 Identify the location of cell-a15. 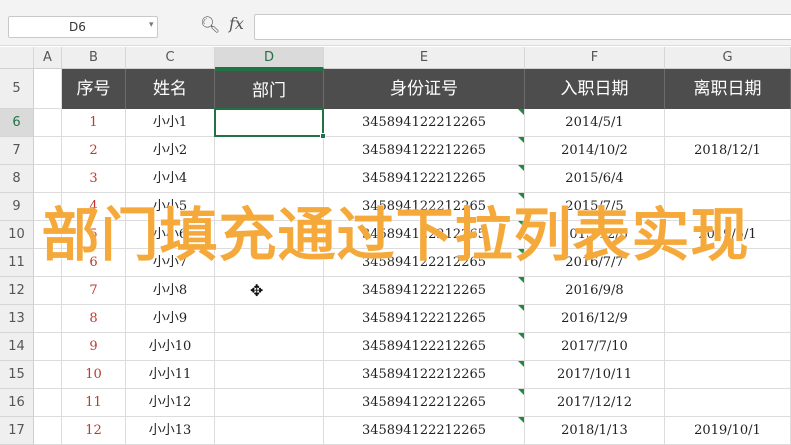
(48, 375).